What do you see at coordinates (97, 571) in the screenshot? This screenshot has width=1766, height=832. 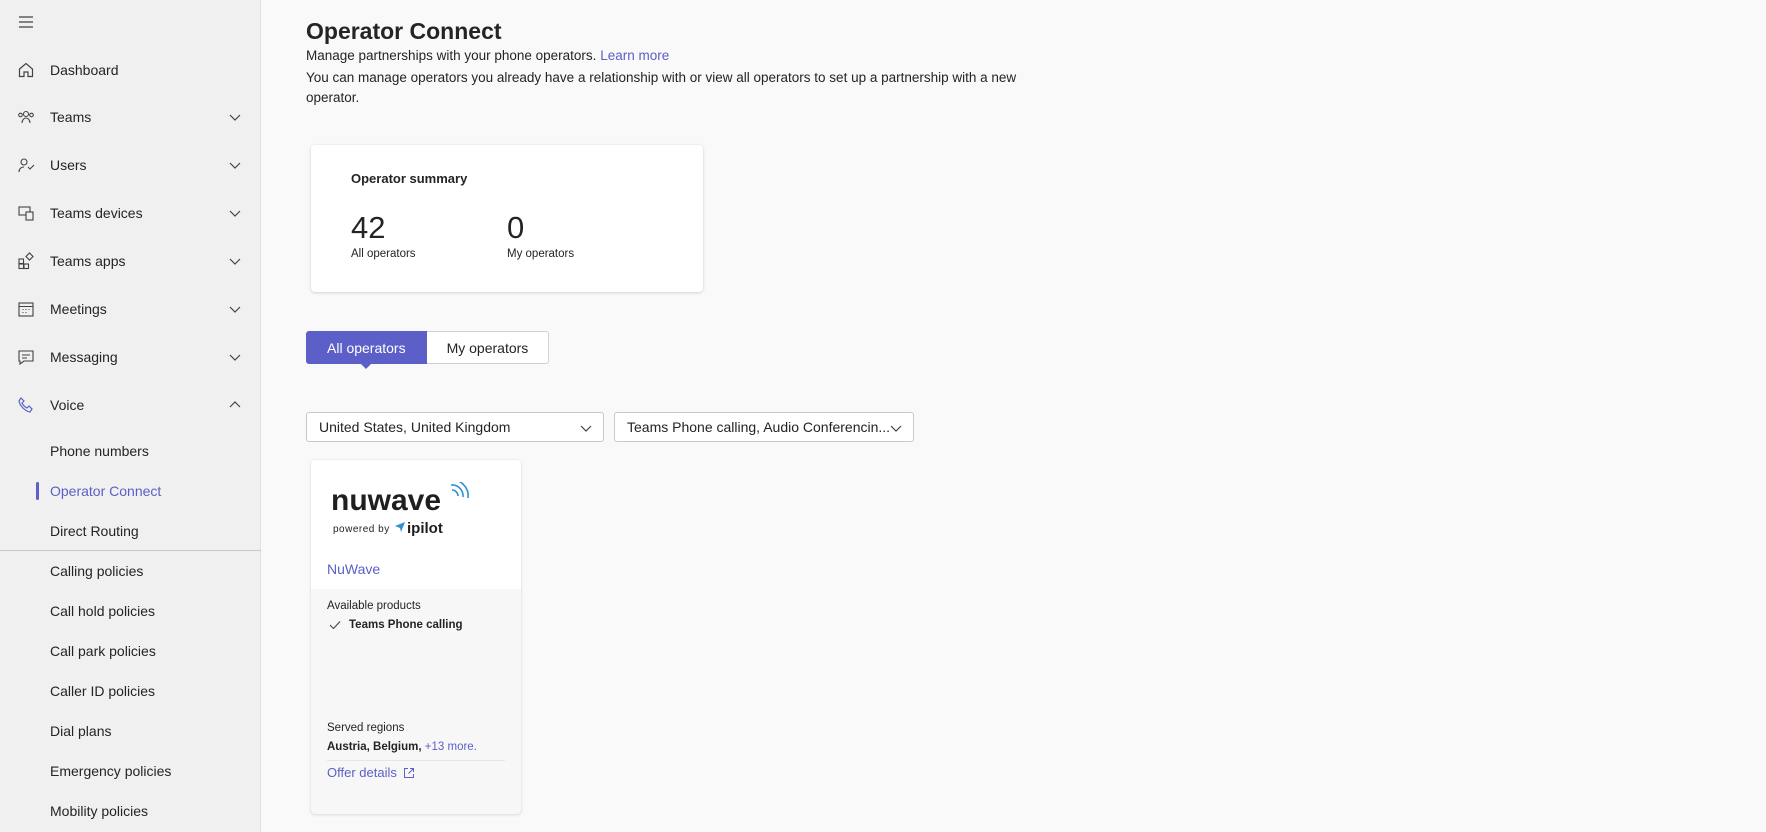 I see `sub-label: Calling policies` at bounding box center [97, 571].